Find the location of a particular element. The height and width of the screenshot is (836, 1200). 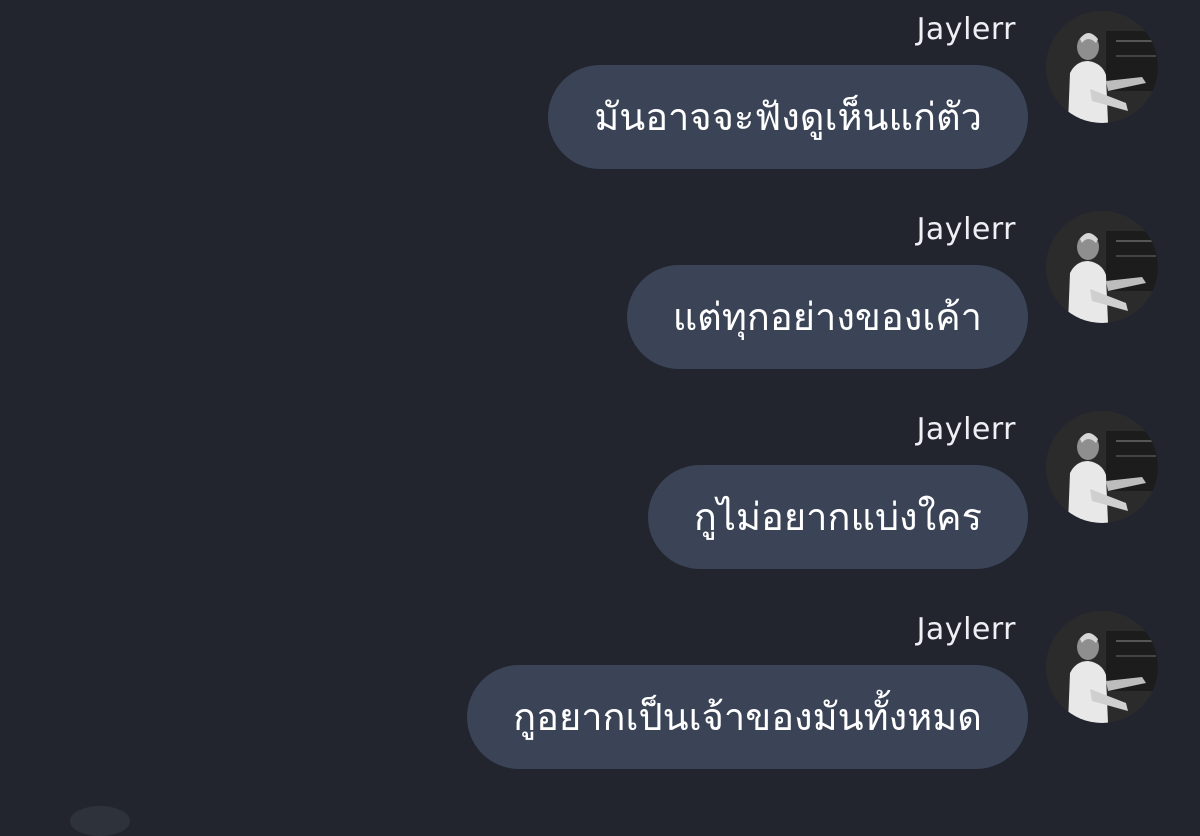

partial-avatar is located at coordinates (100, 821).